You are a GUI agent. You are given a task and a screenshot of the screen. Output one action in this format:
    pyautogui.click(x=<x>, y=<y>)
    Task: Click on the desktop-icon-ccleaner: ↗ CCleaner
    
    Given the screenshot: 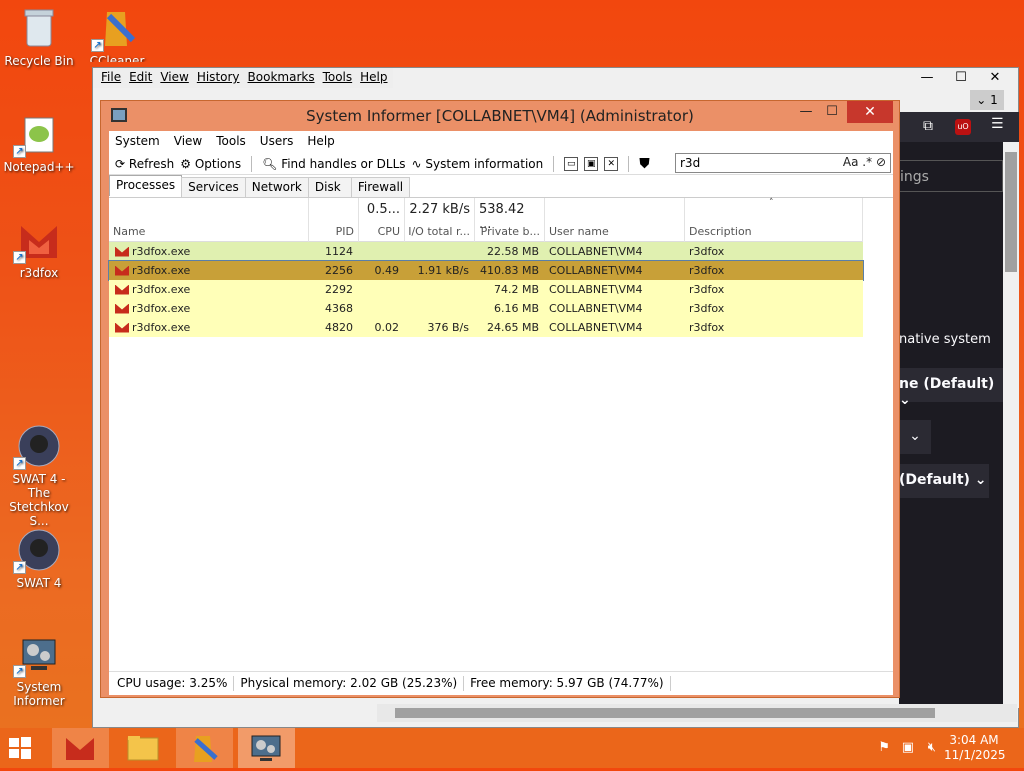 What is the action you would take?
    pyautogui.click(x=117, y=34)
    